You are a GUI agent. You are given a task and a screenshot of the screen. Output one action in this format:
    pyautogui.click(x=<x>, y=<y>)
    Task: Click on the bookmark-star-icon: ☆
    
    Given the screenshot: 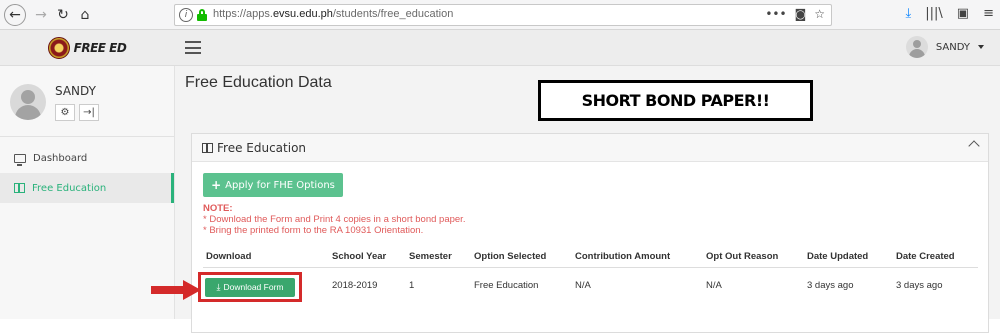 What is the action you would take?
    pyautogui.click(x=819, y=14)
    